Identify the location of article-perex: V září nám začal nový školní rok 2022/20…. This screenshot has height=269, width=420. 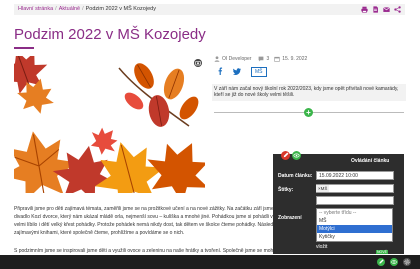
(306, 92).